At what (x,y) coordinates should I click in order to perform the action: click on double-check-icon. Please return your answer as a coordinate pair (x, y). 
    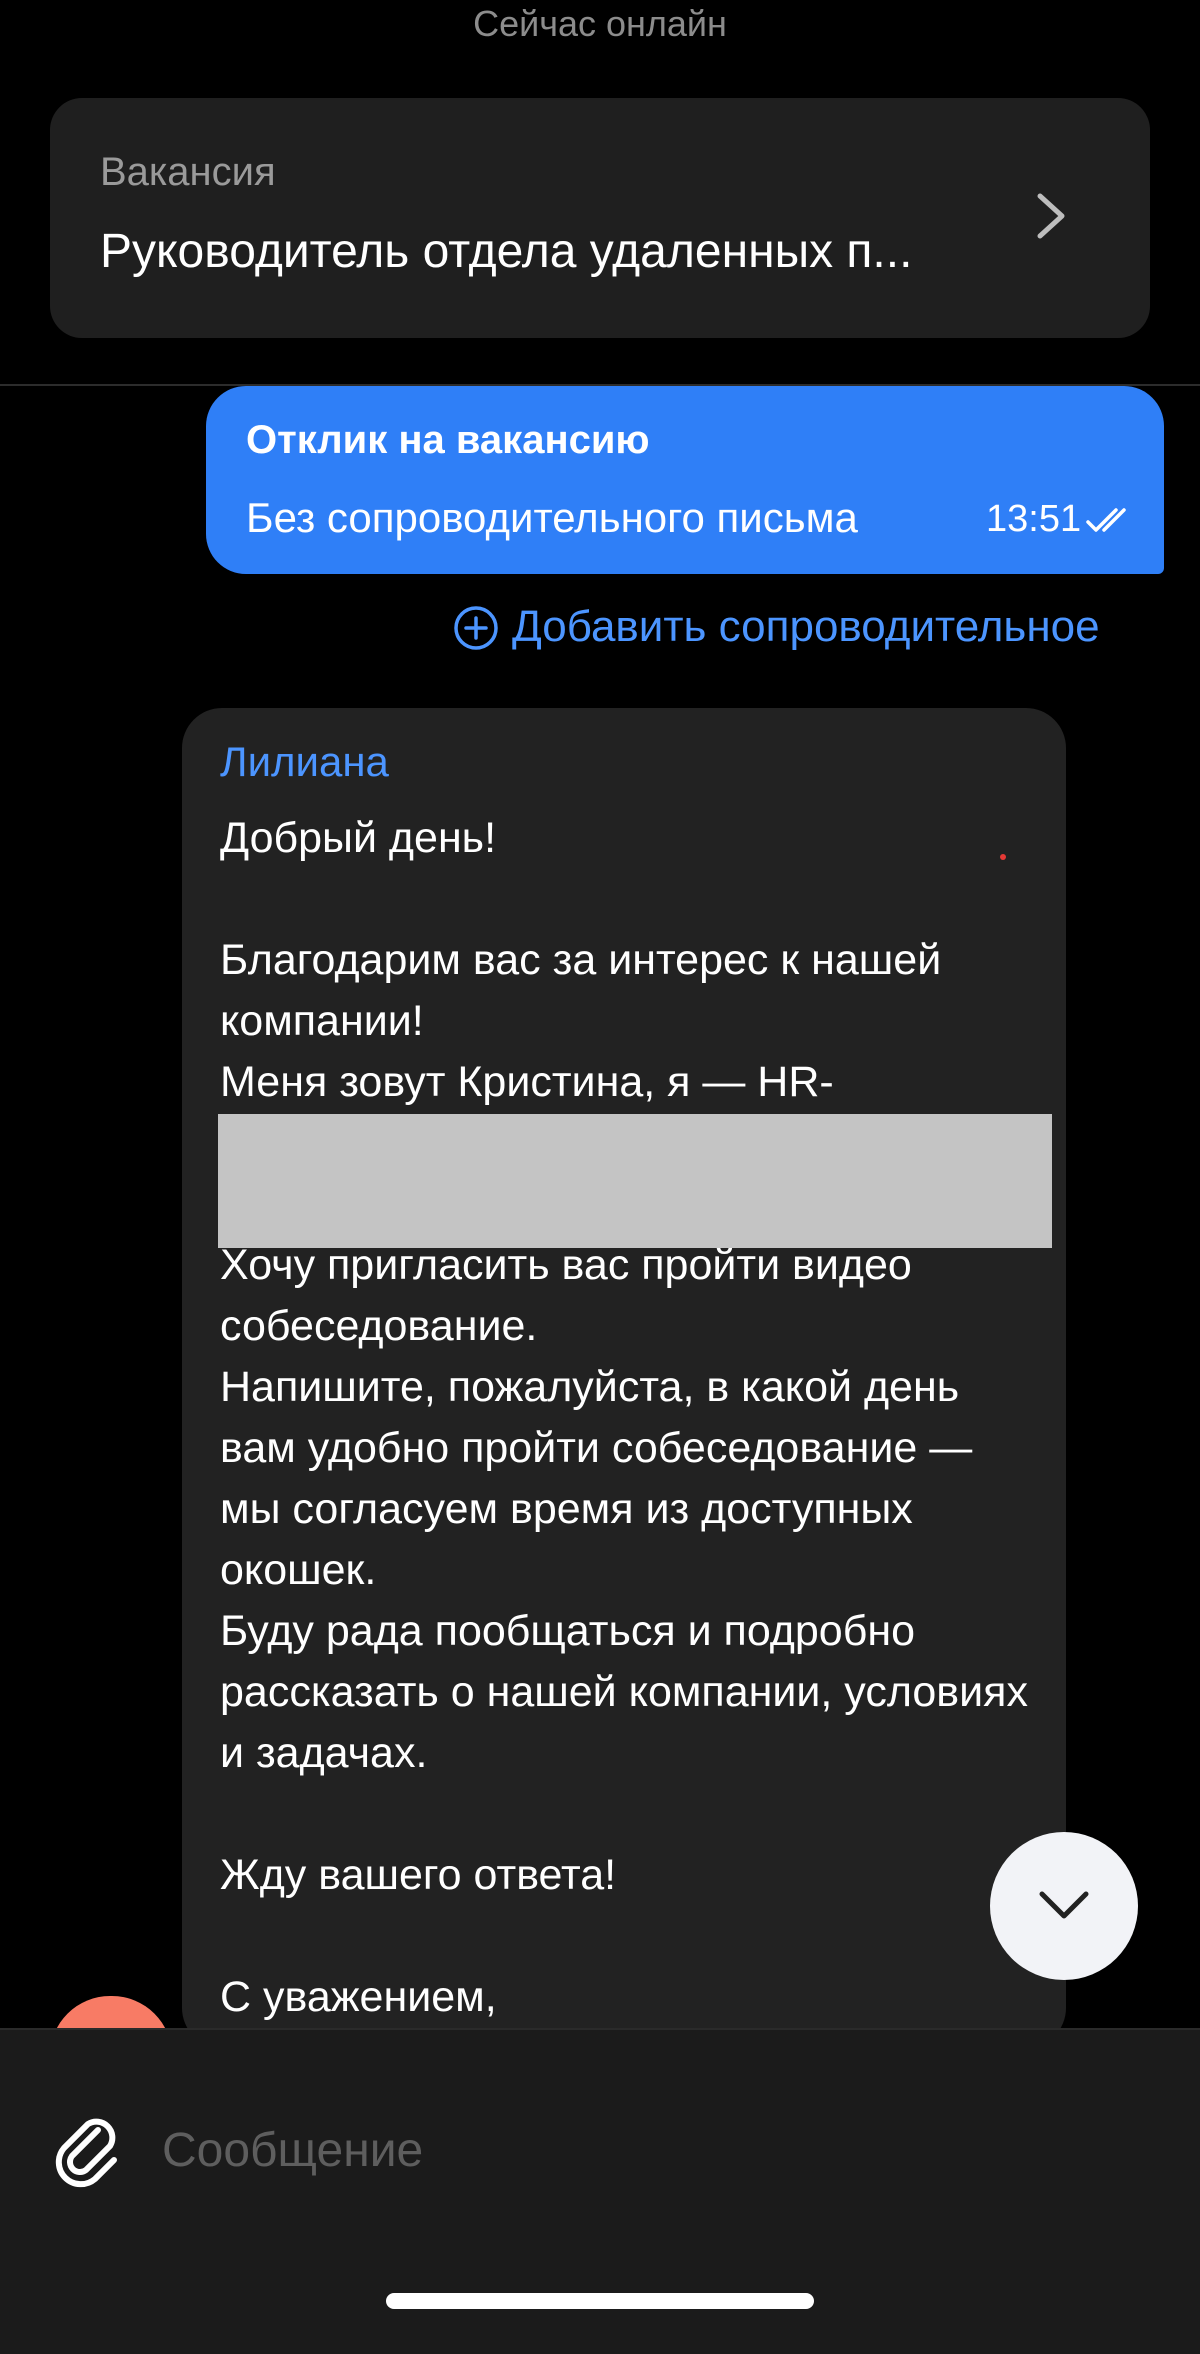
    Looking at the image, I should click on (1106, 520).